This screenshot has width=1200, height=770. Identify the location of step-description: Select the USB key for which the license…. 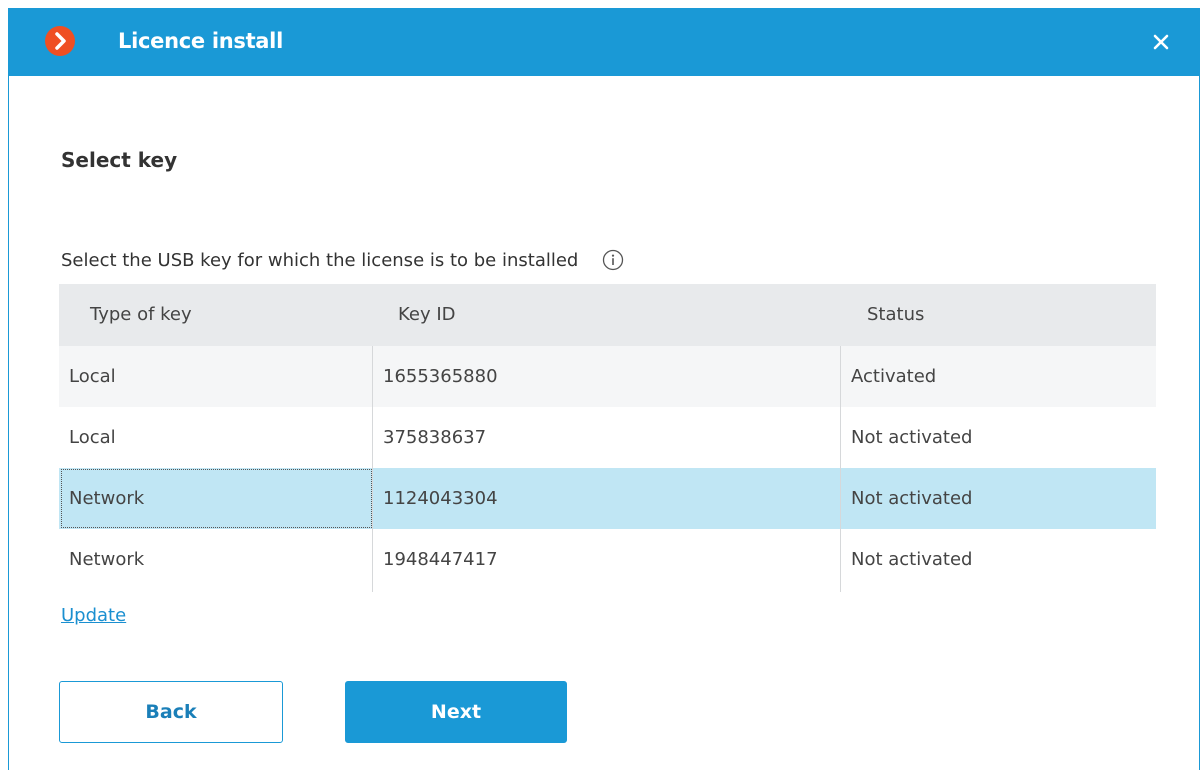
(320, 260).